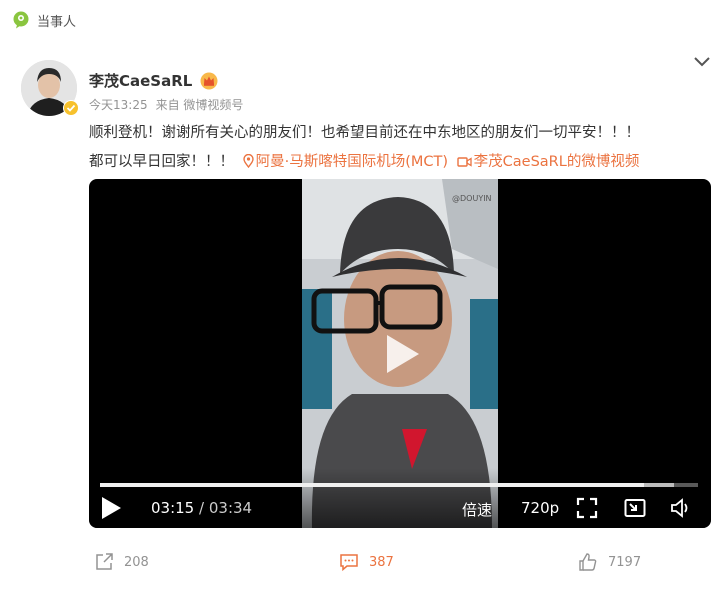  Describe the element at coordinates (140, 80) in the screenshot. I see `username: 李茂CaeSaRL` at that location.